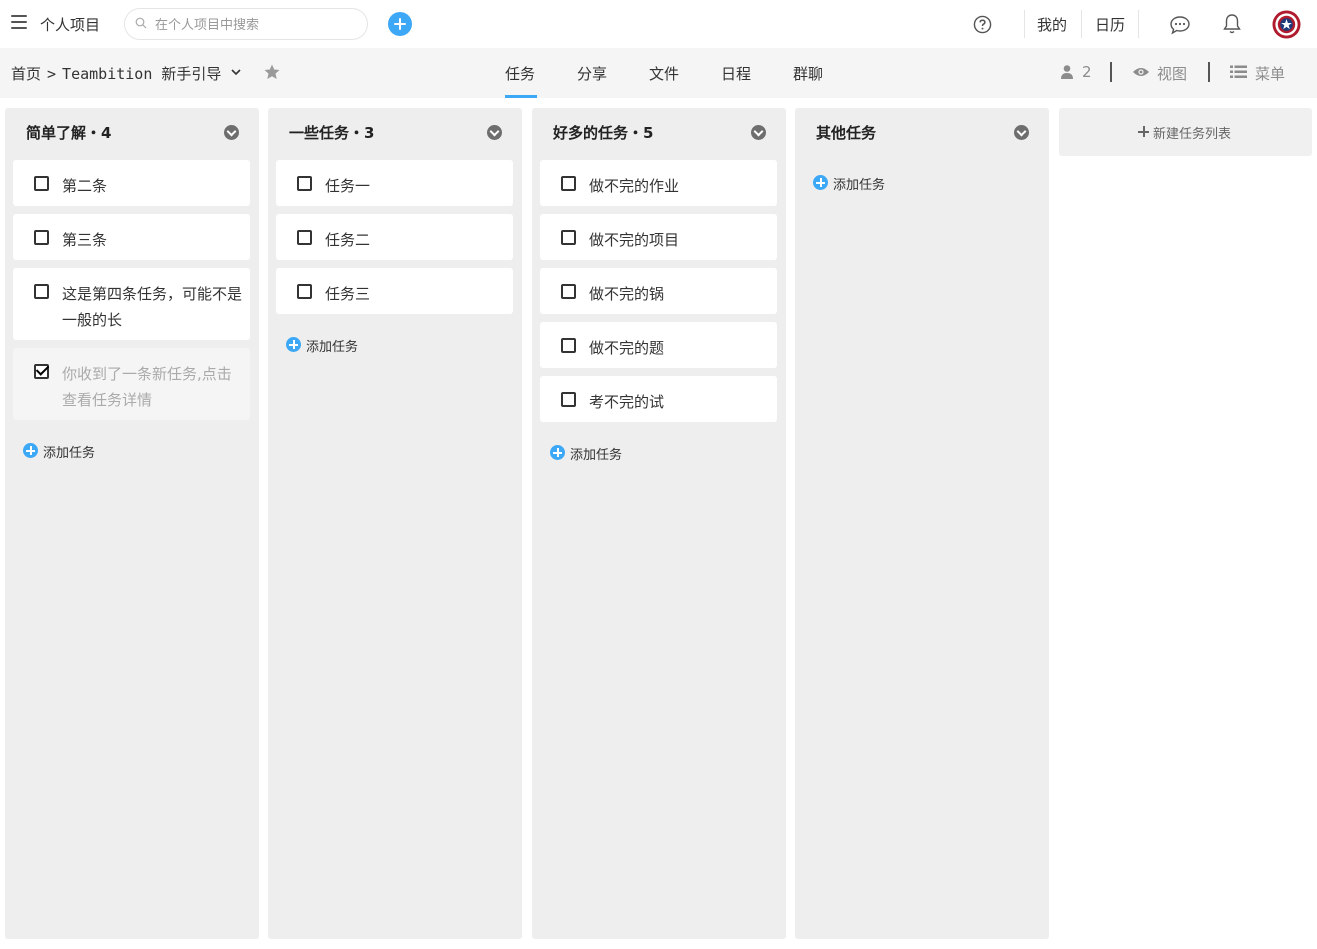 This screenshot has width=1317, height=949. What do you see at coordinates (664, 73) in the screenshot?
I see `tab-files: 文件` at bounding box center [664, 73].